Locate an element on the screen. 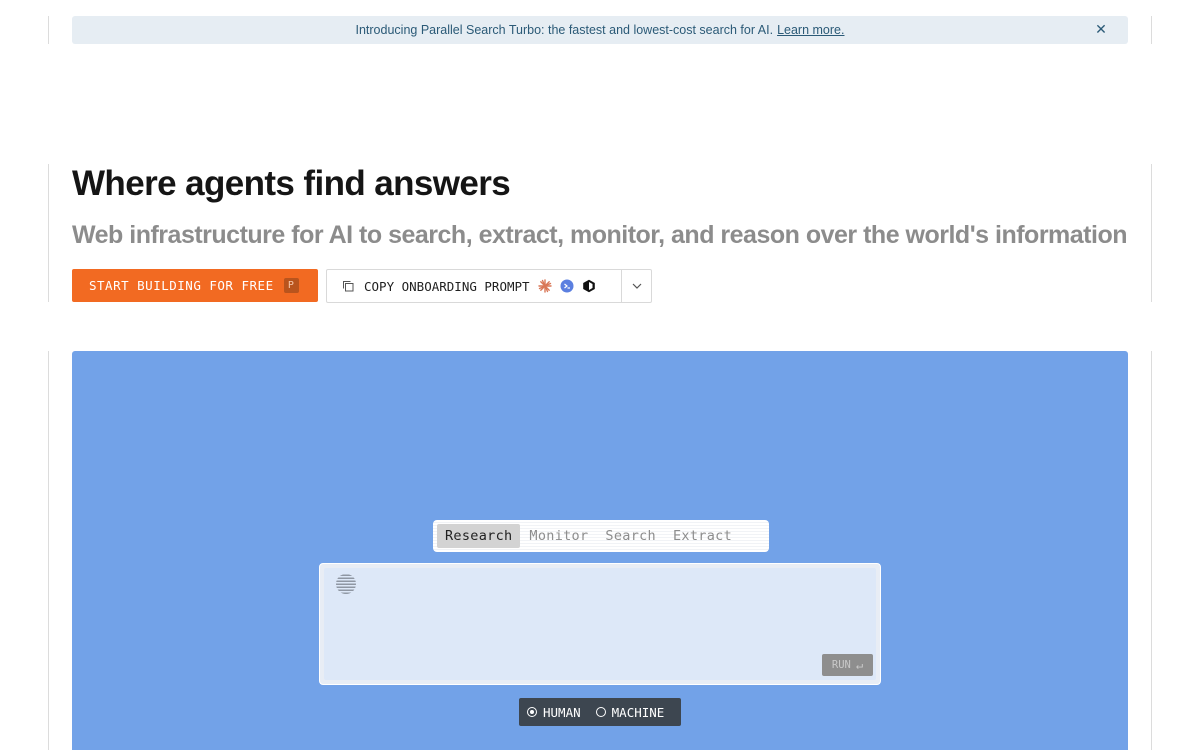 Image resolution: width=1200 pixels, height=750 pixels. cursor-icon is located at coordinates (588, 286).